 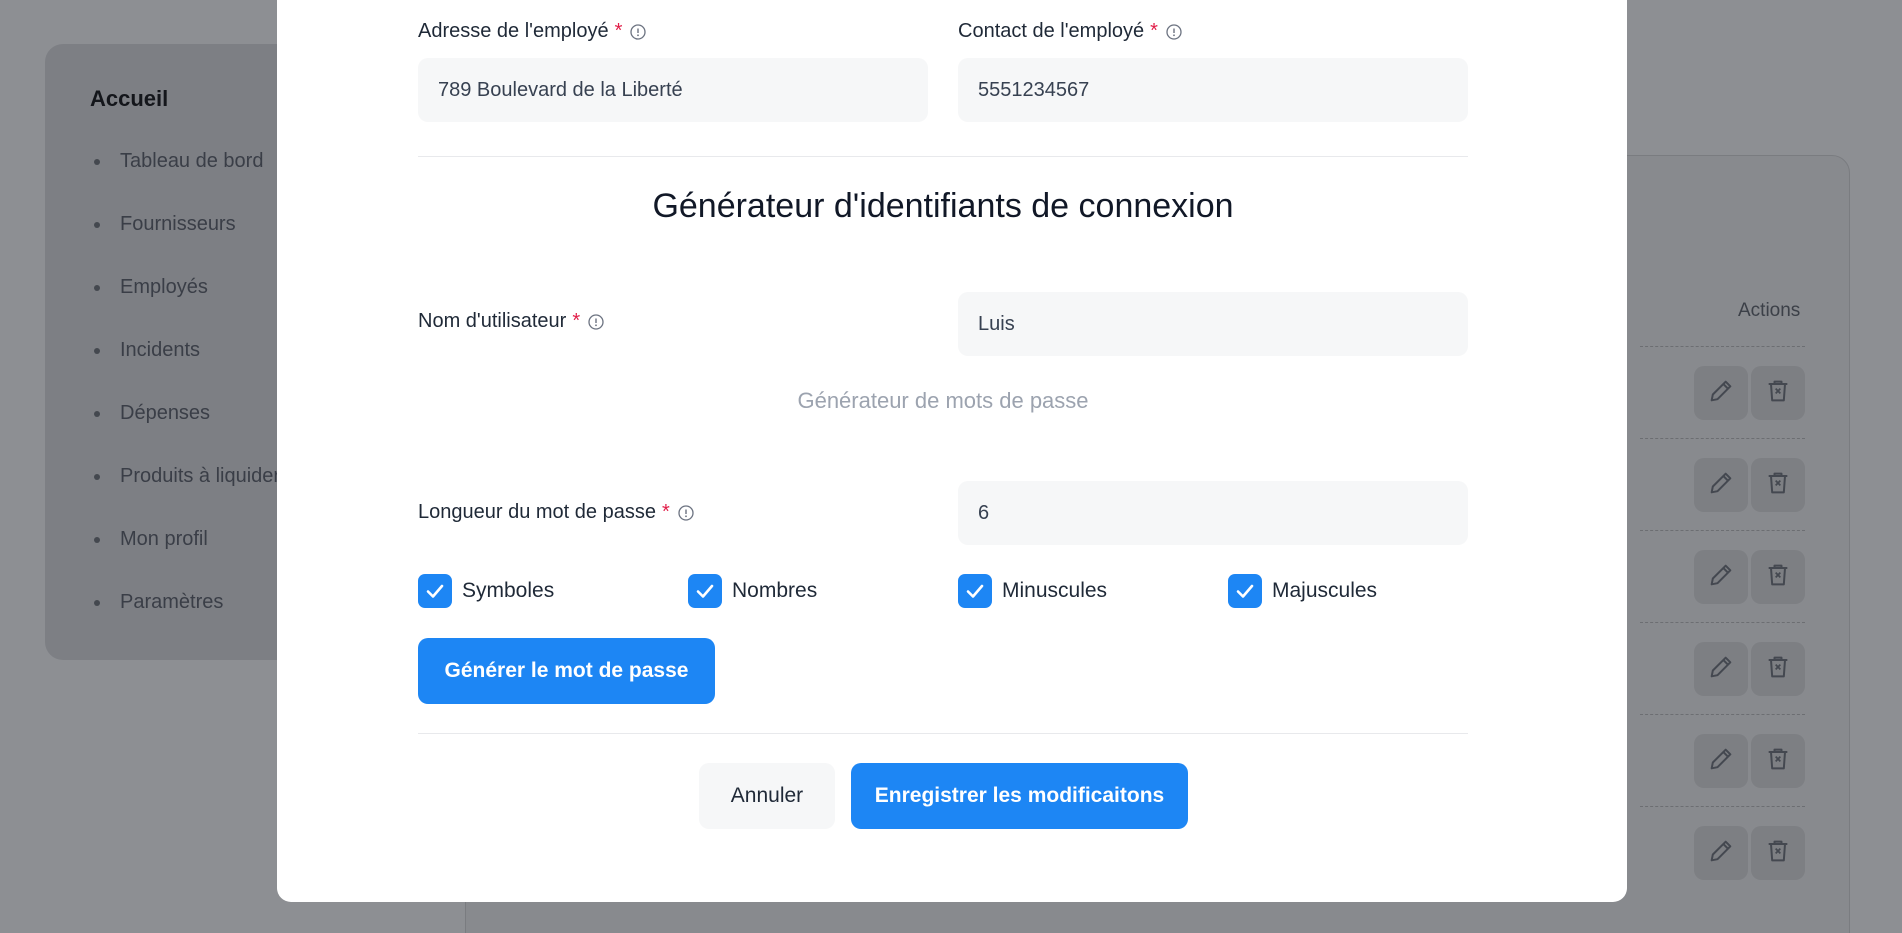 What do you see at coordinates (200, 476) in the screenshot?
I see `sidebar-item-label: Produits à liquider` at bounding box center [200, 476].